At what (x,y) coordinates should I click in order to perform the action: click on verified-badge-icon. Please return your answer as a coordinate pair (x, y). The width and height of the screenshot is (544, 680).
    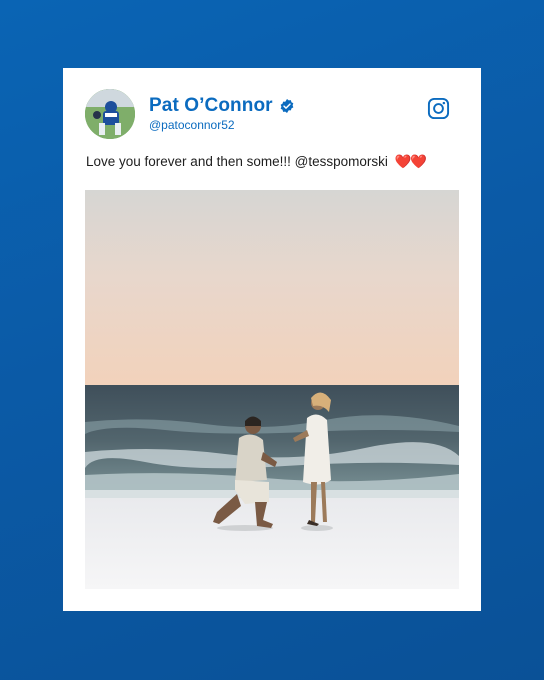
    Looking at the image, I should click on (286, 106).